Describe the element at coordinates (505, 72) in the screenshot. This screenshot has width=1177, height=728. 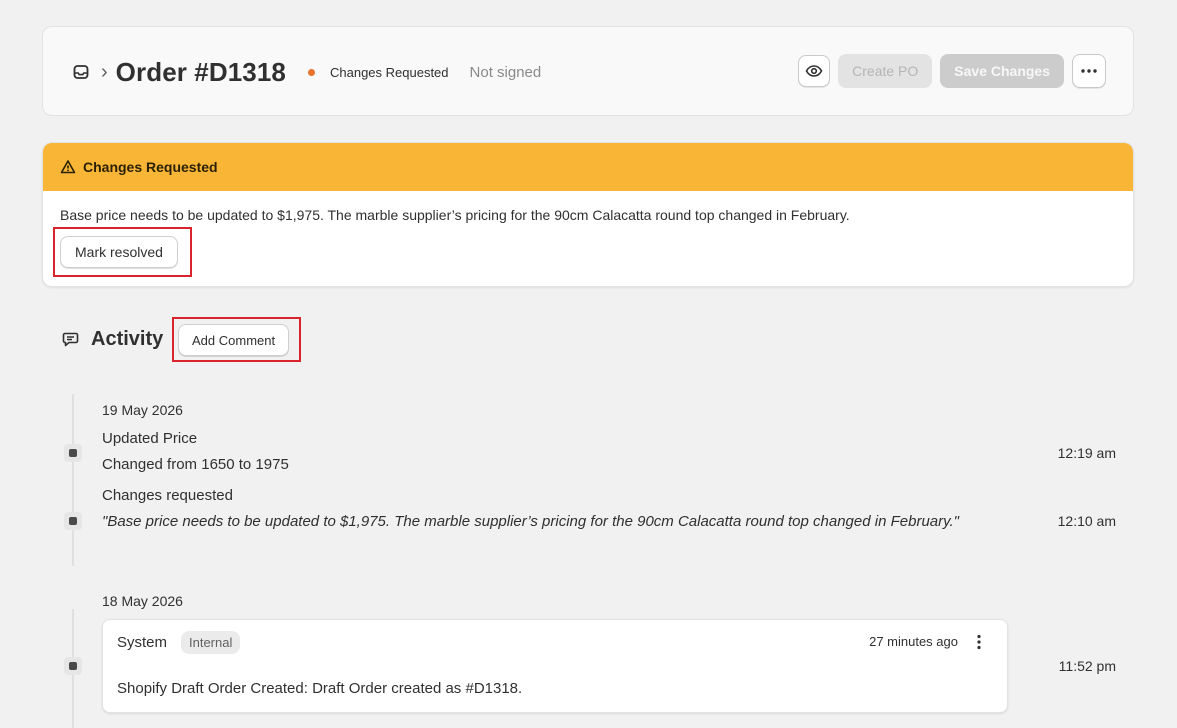
I see `signature-status: Not signed` at that location.